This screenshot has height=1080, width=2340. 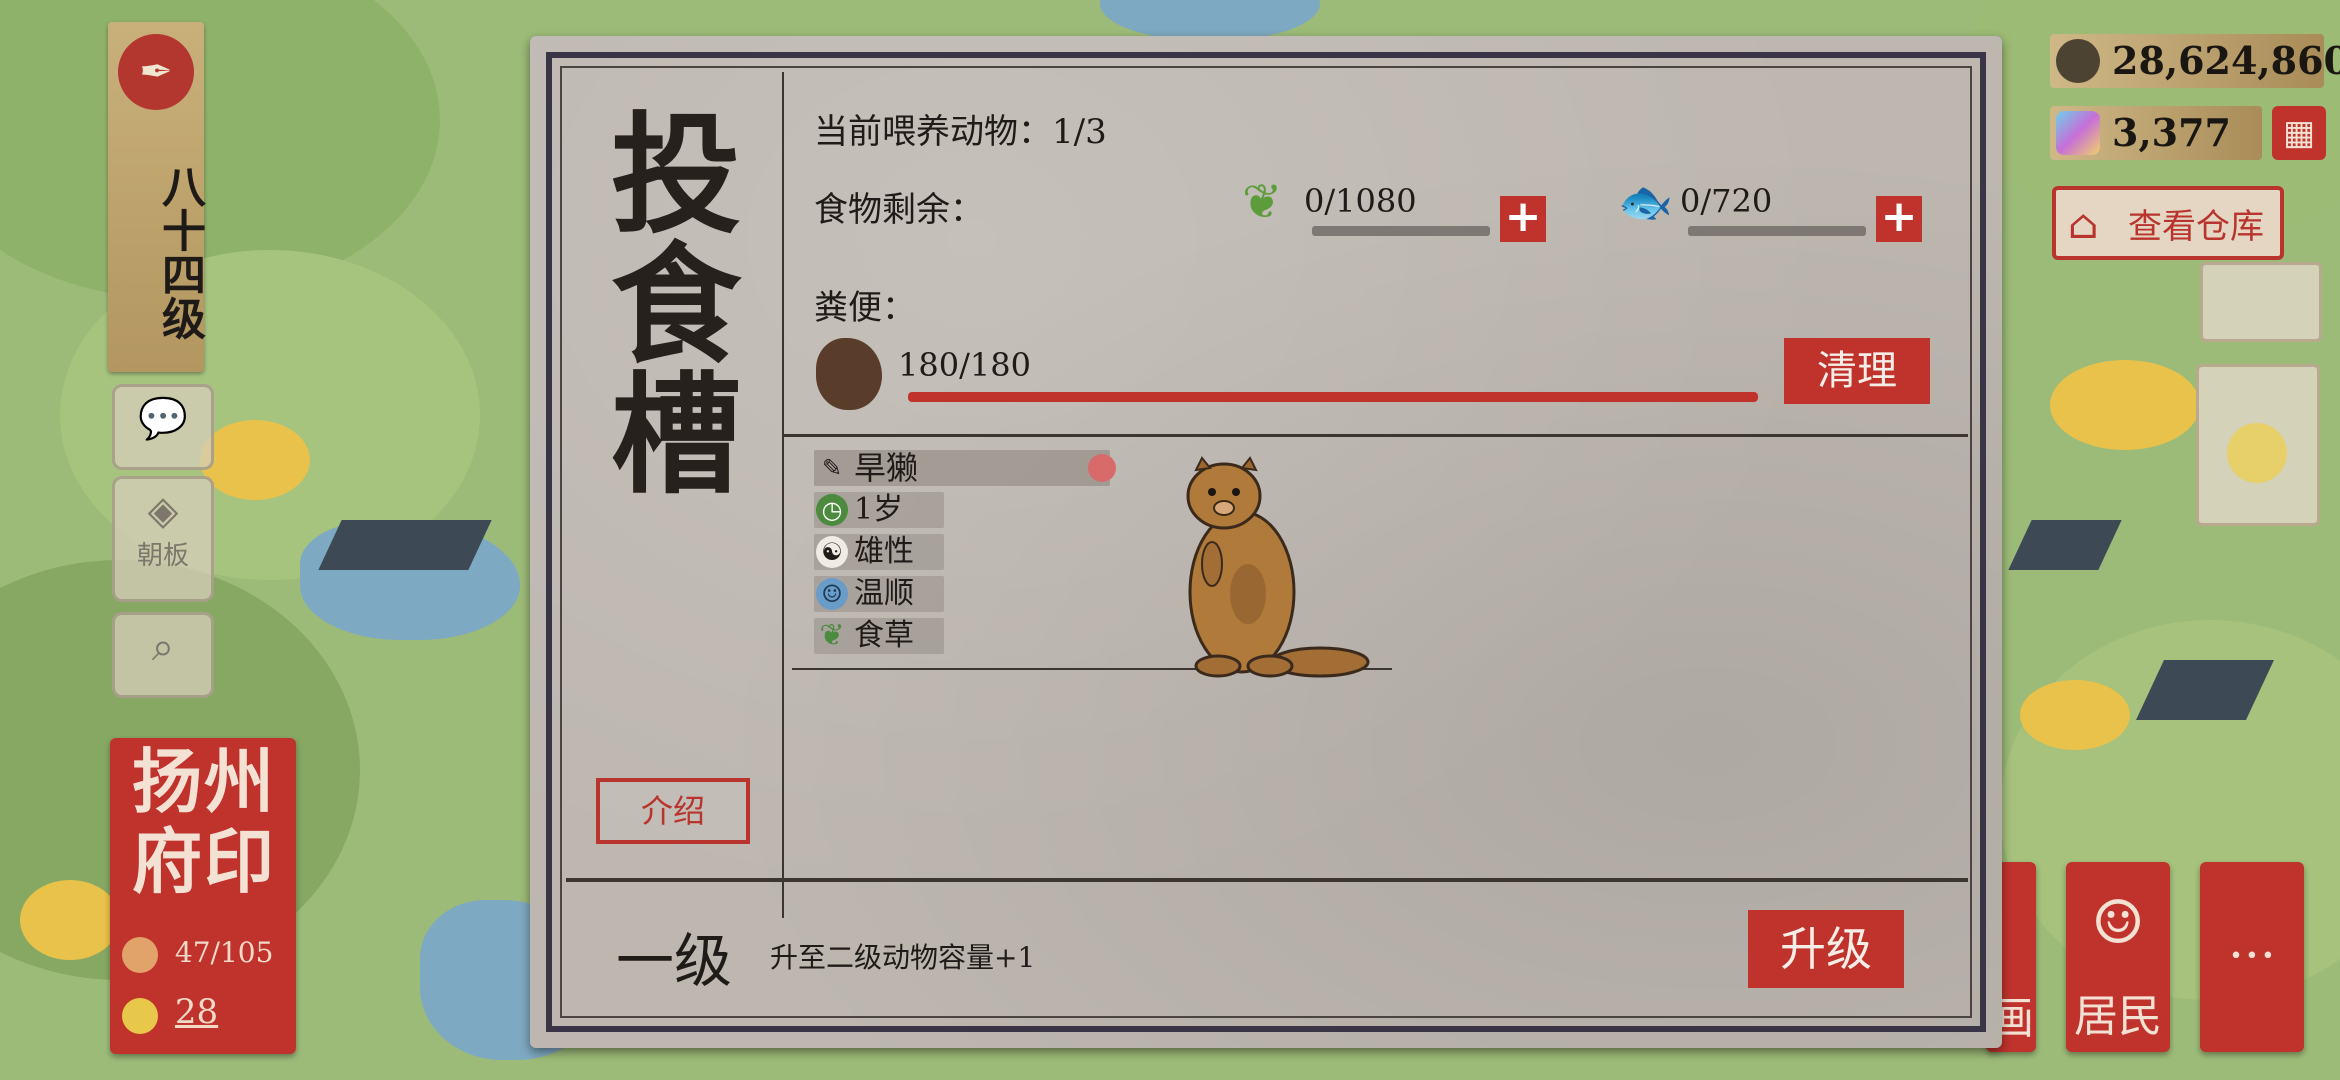 What do you see at coordinates (849, 374) in the screenshot?
I see `waste-icon` at bounding box center [849, 374].